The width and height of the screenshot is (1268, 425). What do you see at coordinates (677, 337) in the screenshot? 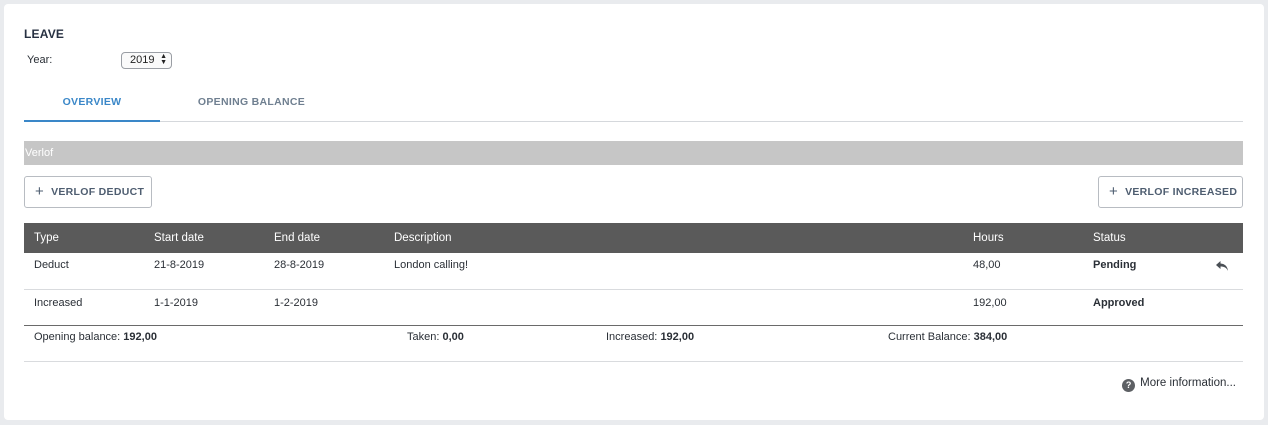
I see `increased-value: 192,00` at bounding box center [677, 337].